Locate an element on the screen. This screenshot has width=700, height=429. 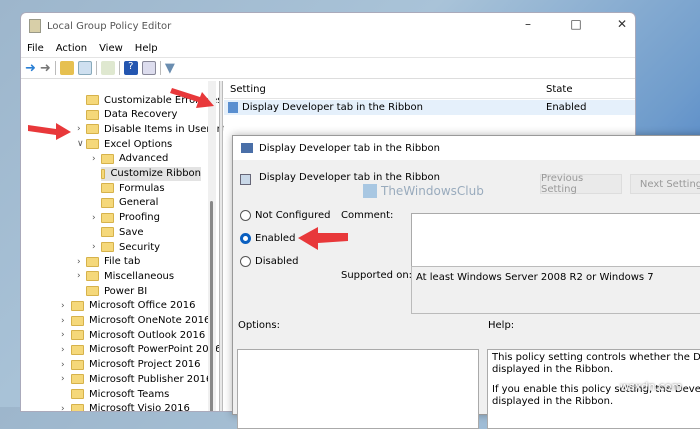
arrow-annotation-enabled is located at coordinates (323, 238).